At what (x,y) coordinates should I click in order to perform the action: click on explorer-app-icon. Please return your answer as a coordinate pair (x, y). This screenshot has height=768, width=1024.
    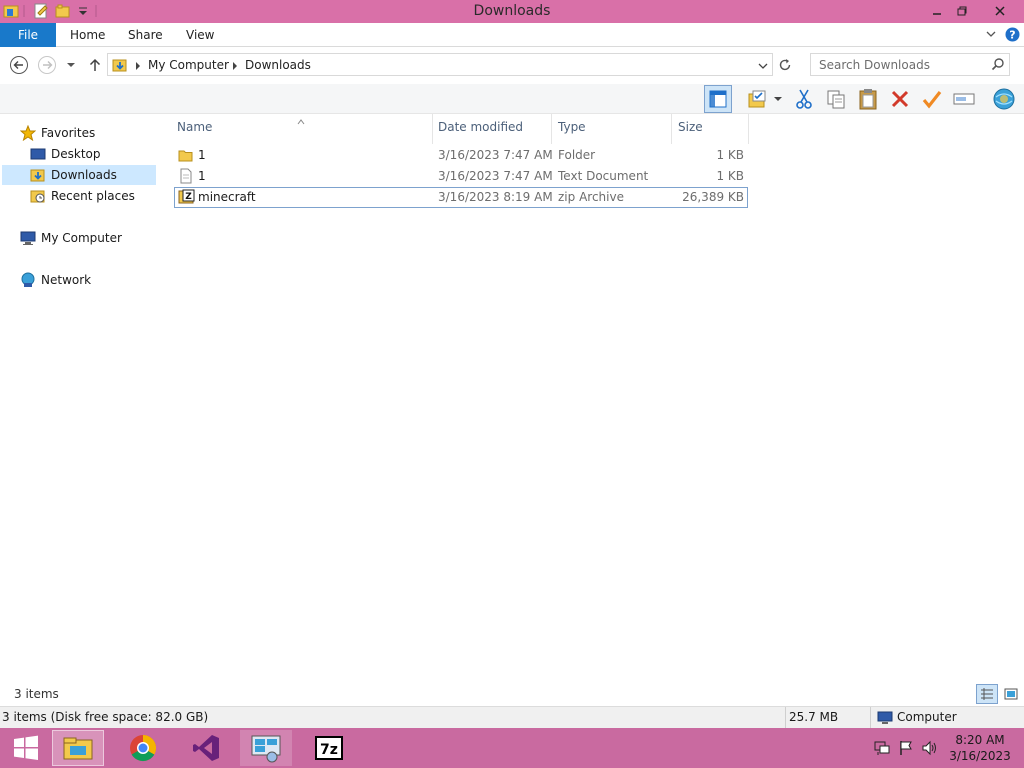
    Looking at the image, I should click on (11, 11).